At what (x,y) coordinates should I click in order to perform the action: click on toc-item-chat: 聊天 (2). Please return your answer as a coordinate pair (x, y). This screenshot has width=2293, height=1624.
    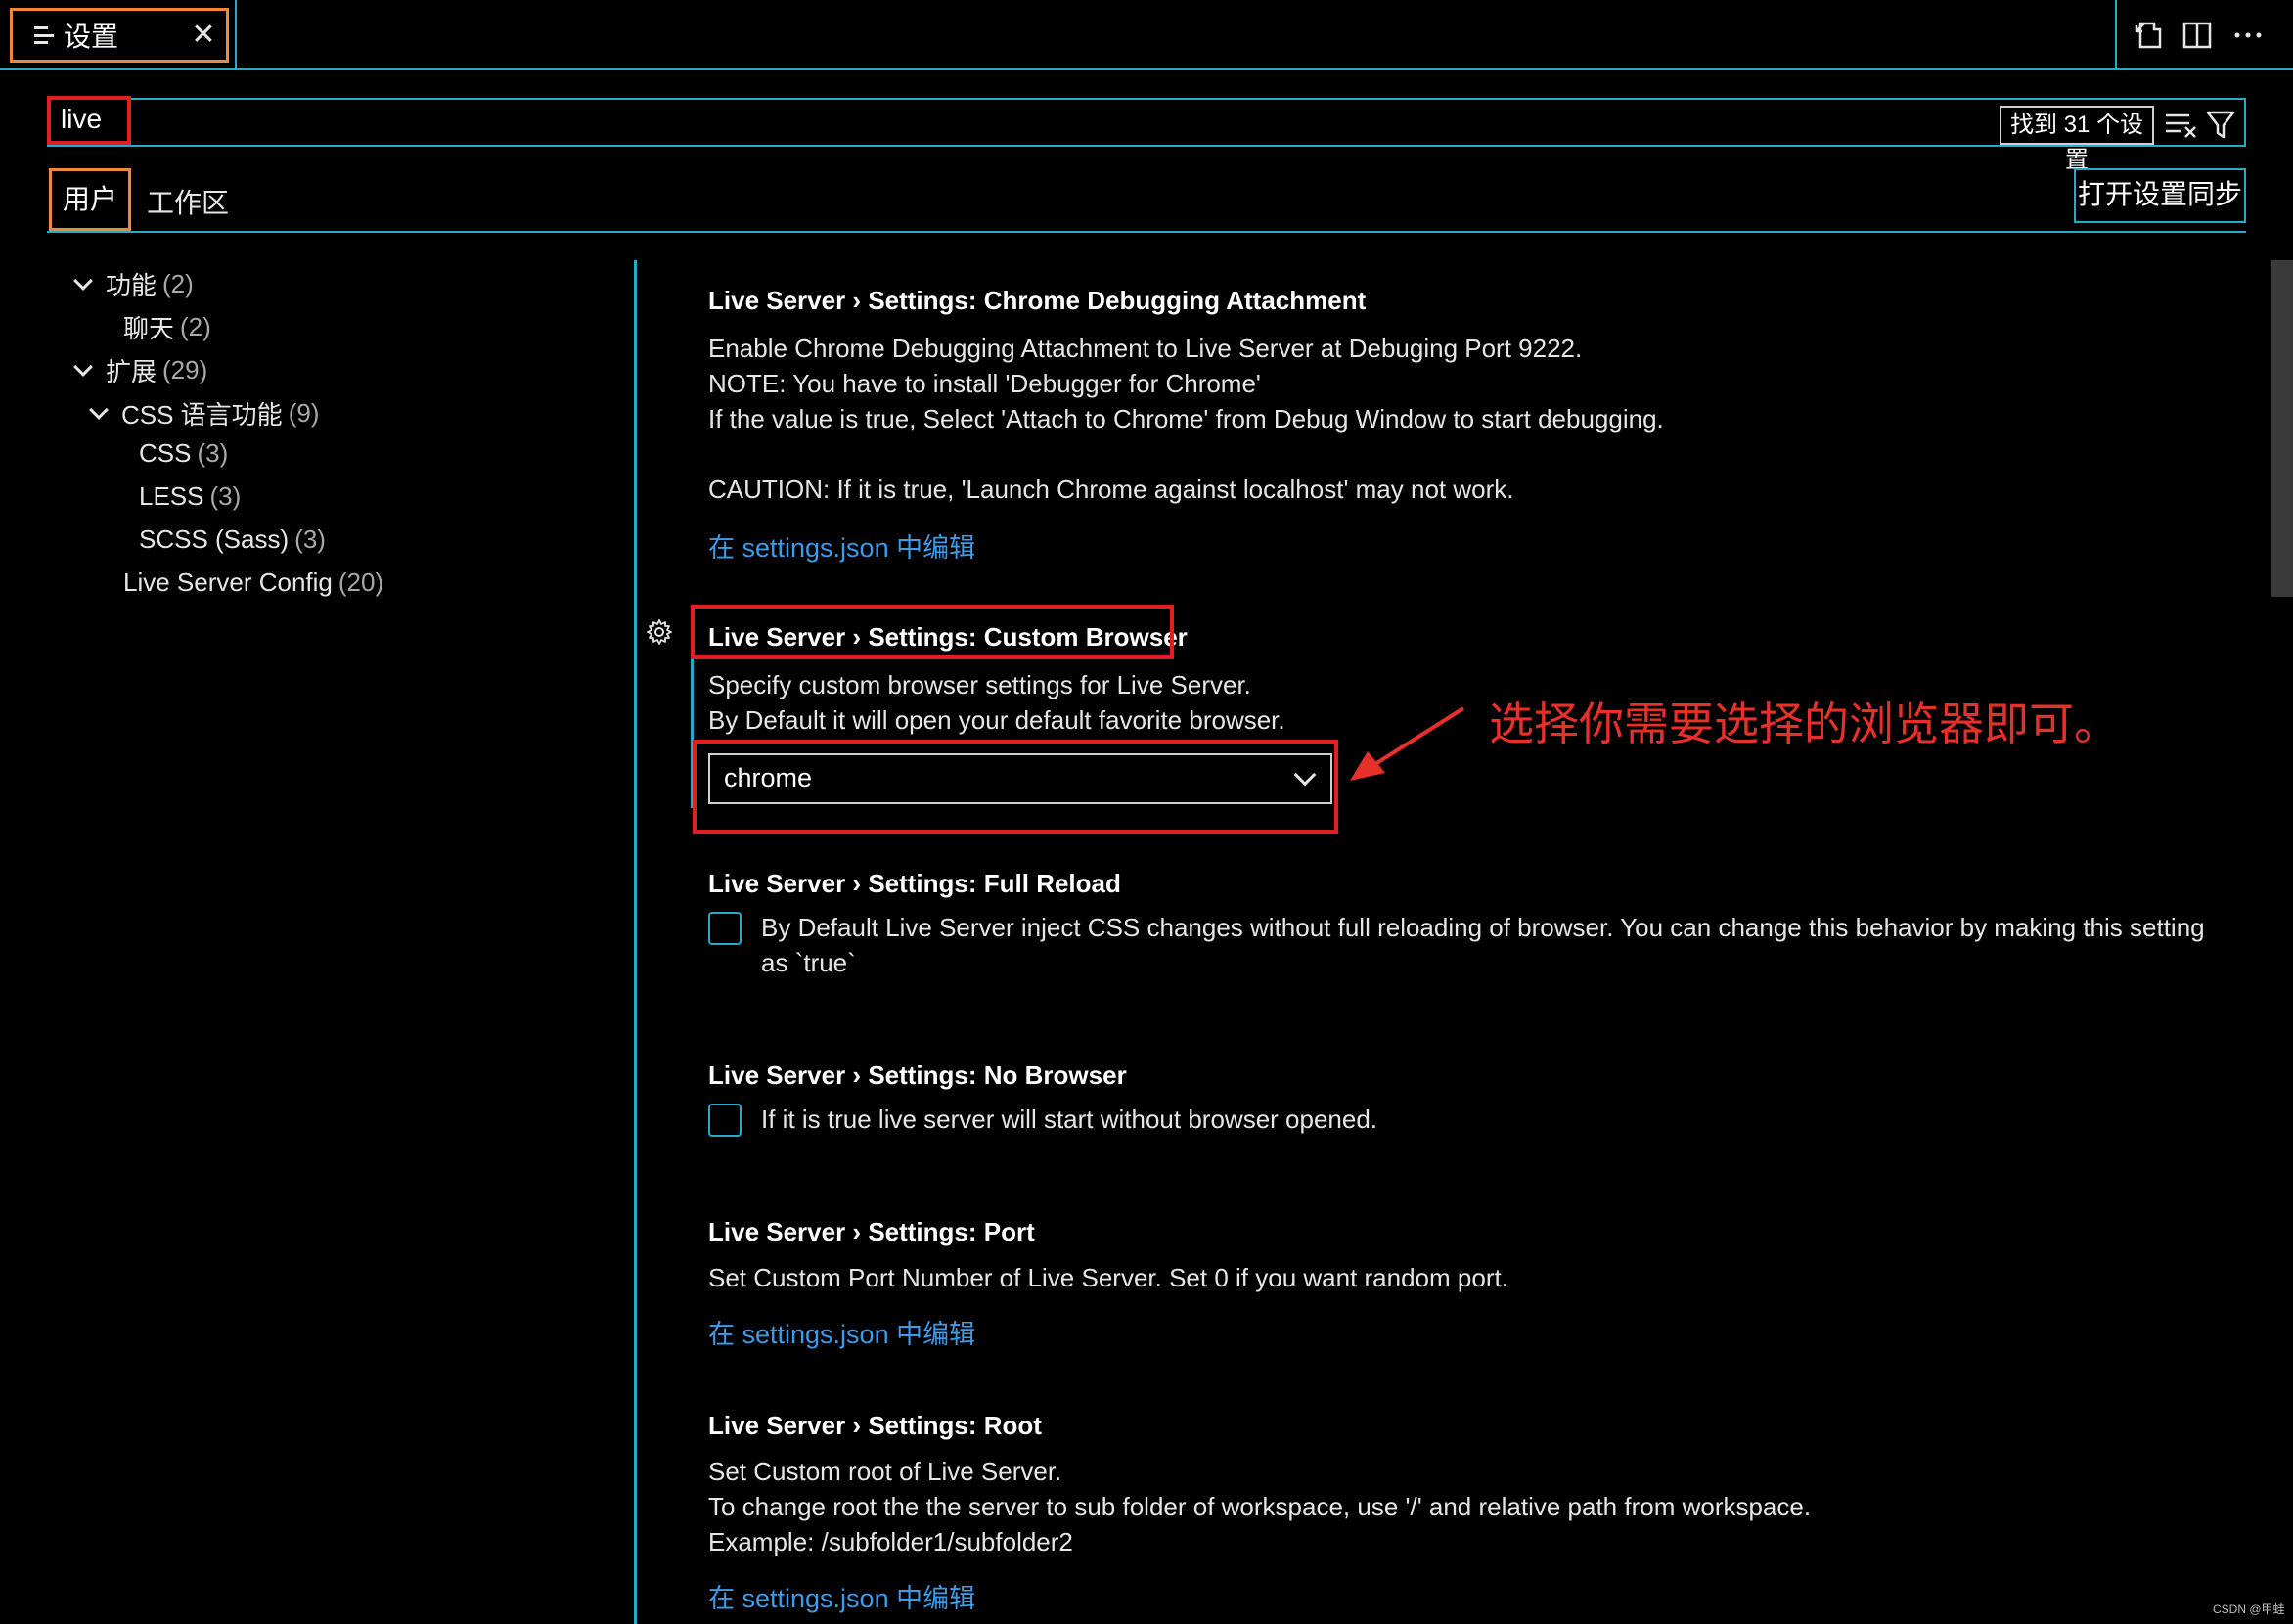
    Looking at the image, I should click on (167, 327).